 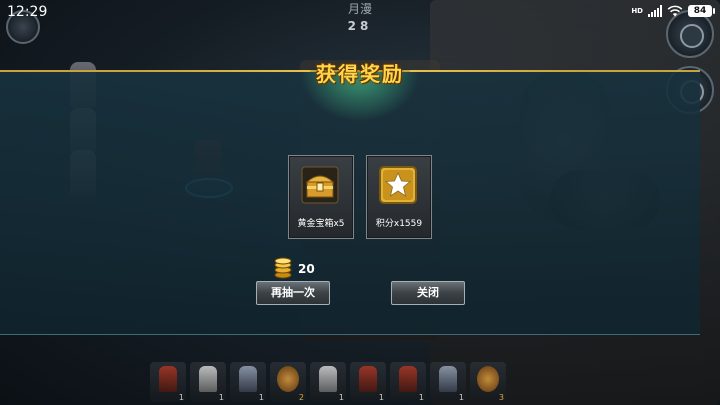 What do you see at coordinates (293, 293) in the screenshot?
I see `draw-again-button: 再抽一次` at bounding box center [293, 293].